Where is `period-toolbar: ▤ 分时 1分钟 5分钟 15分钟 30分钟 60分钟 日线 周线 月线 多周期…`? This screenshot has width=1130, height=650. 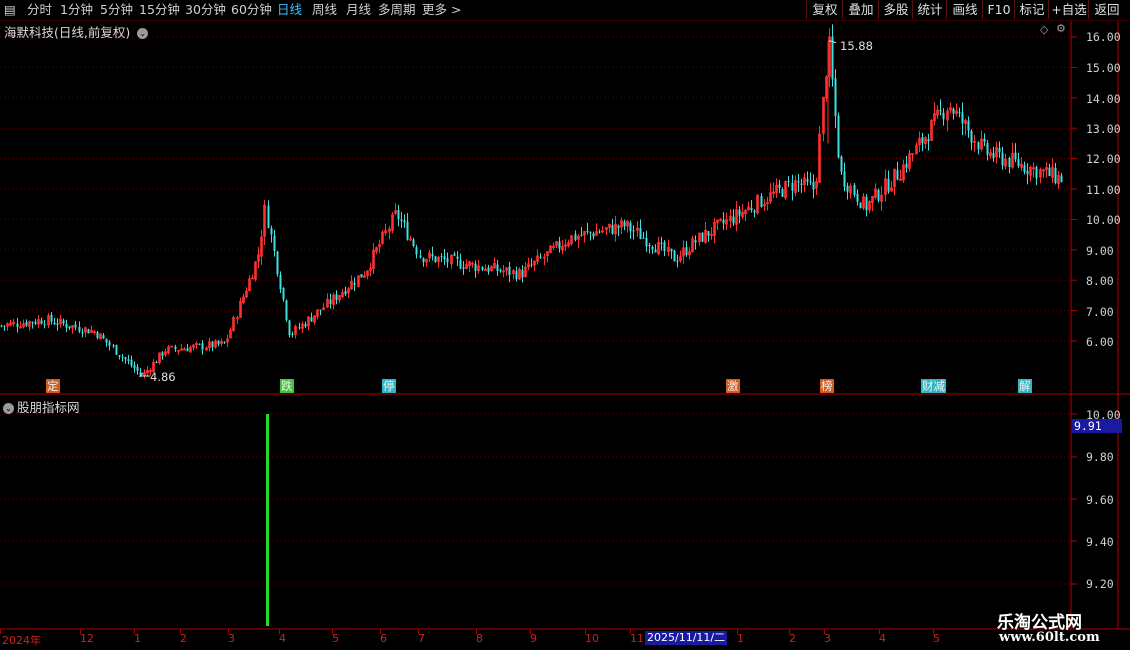
period-toolbar: ▤ 分时 1分钟 5分钟 15分钟 30分钟 60分钟 日线 周线 月线 多周期… is located at coordinates (565, 10).